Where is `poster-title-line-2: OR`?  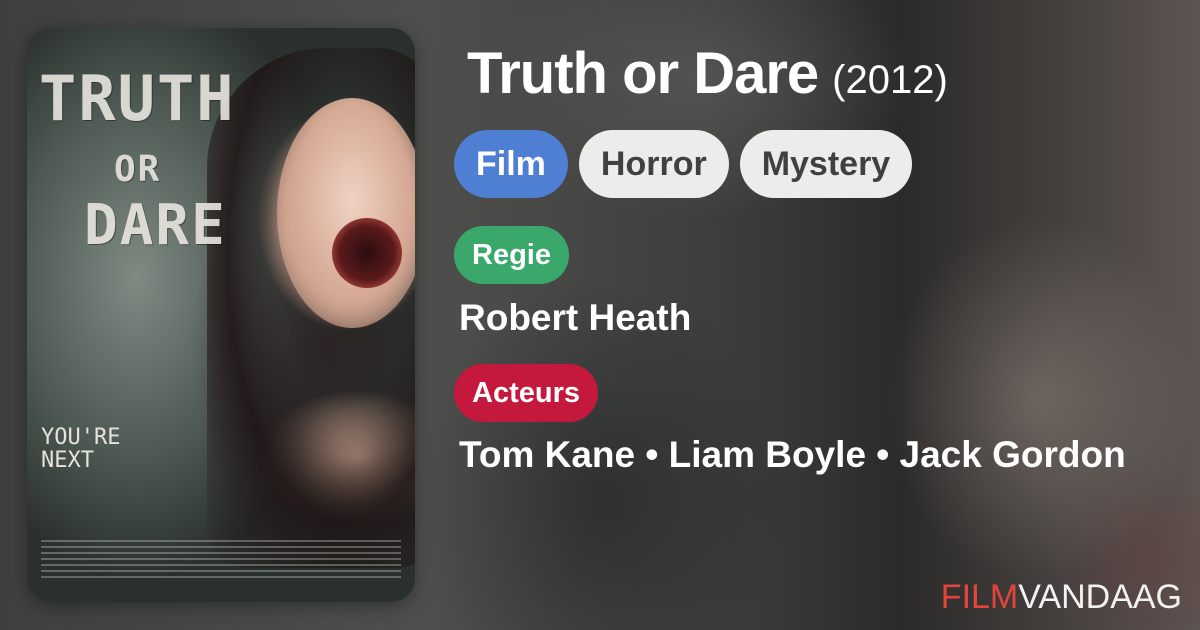 poster-title-line-2: OR is located at coordinates (138, 169).